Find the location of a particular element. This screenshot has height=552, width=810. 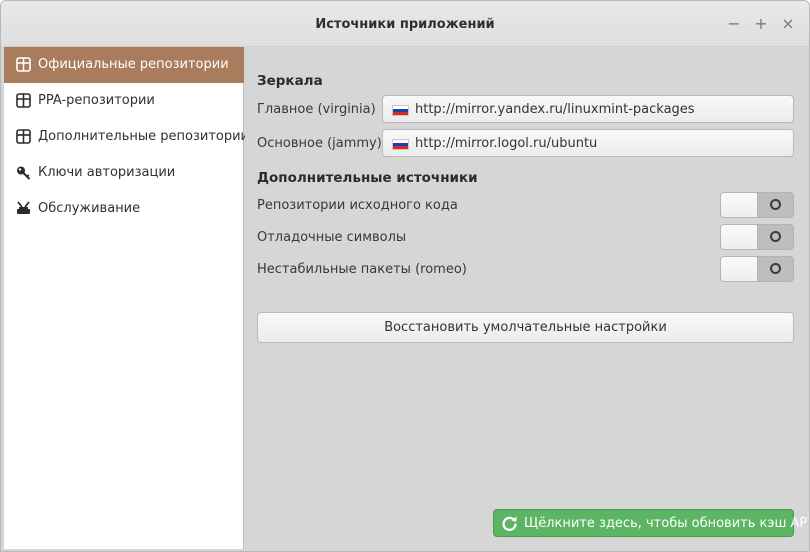

base-mirror-label: Основное (jammy) is located at coordinates (319, 143).